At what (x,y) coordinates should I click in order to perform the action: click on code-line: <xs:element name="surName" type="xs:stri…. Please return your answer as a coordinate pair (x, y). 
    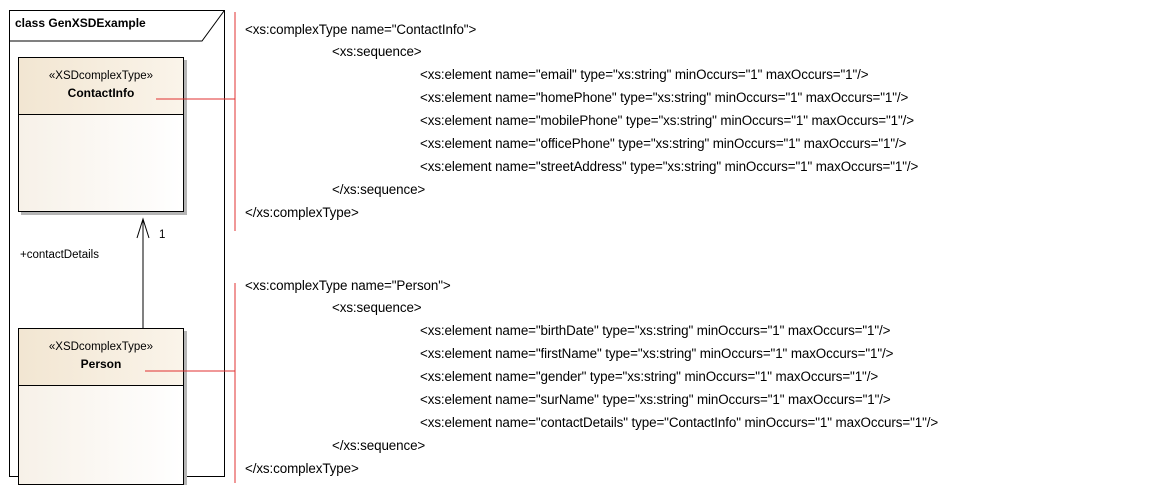
    Looking at the image, I should click on (655, 399).